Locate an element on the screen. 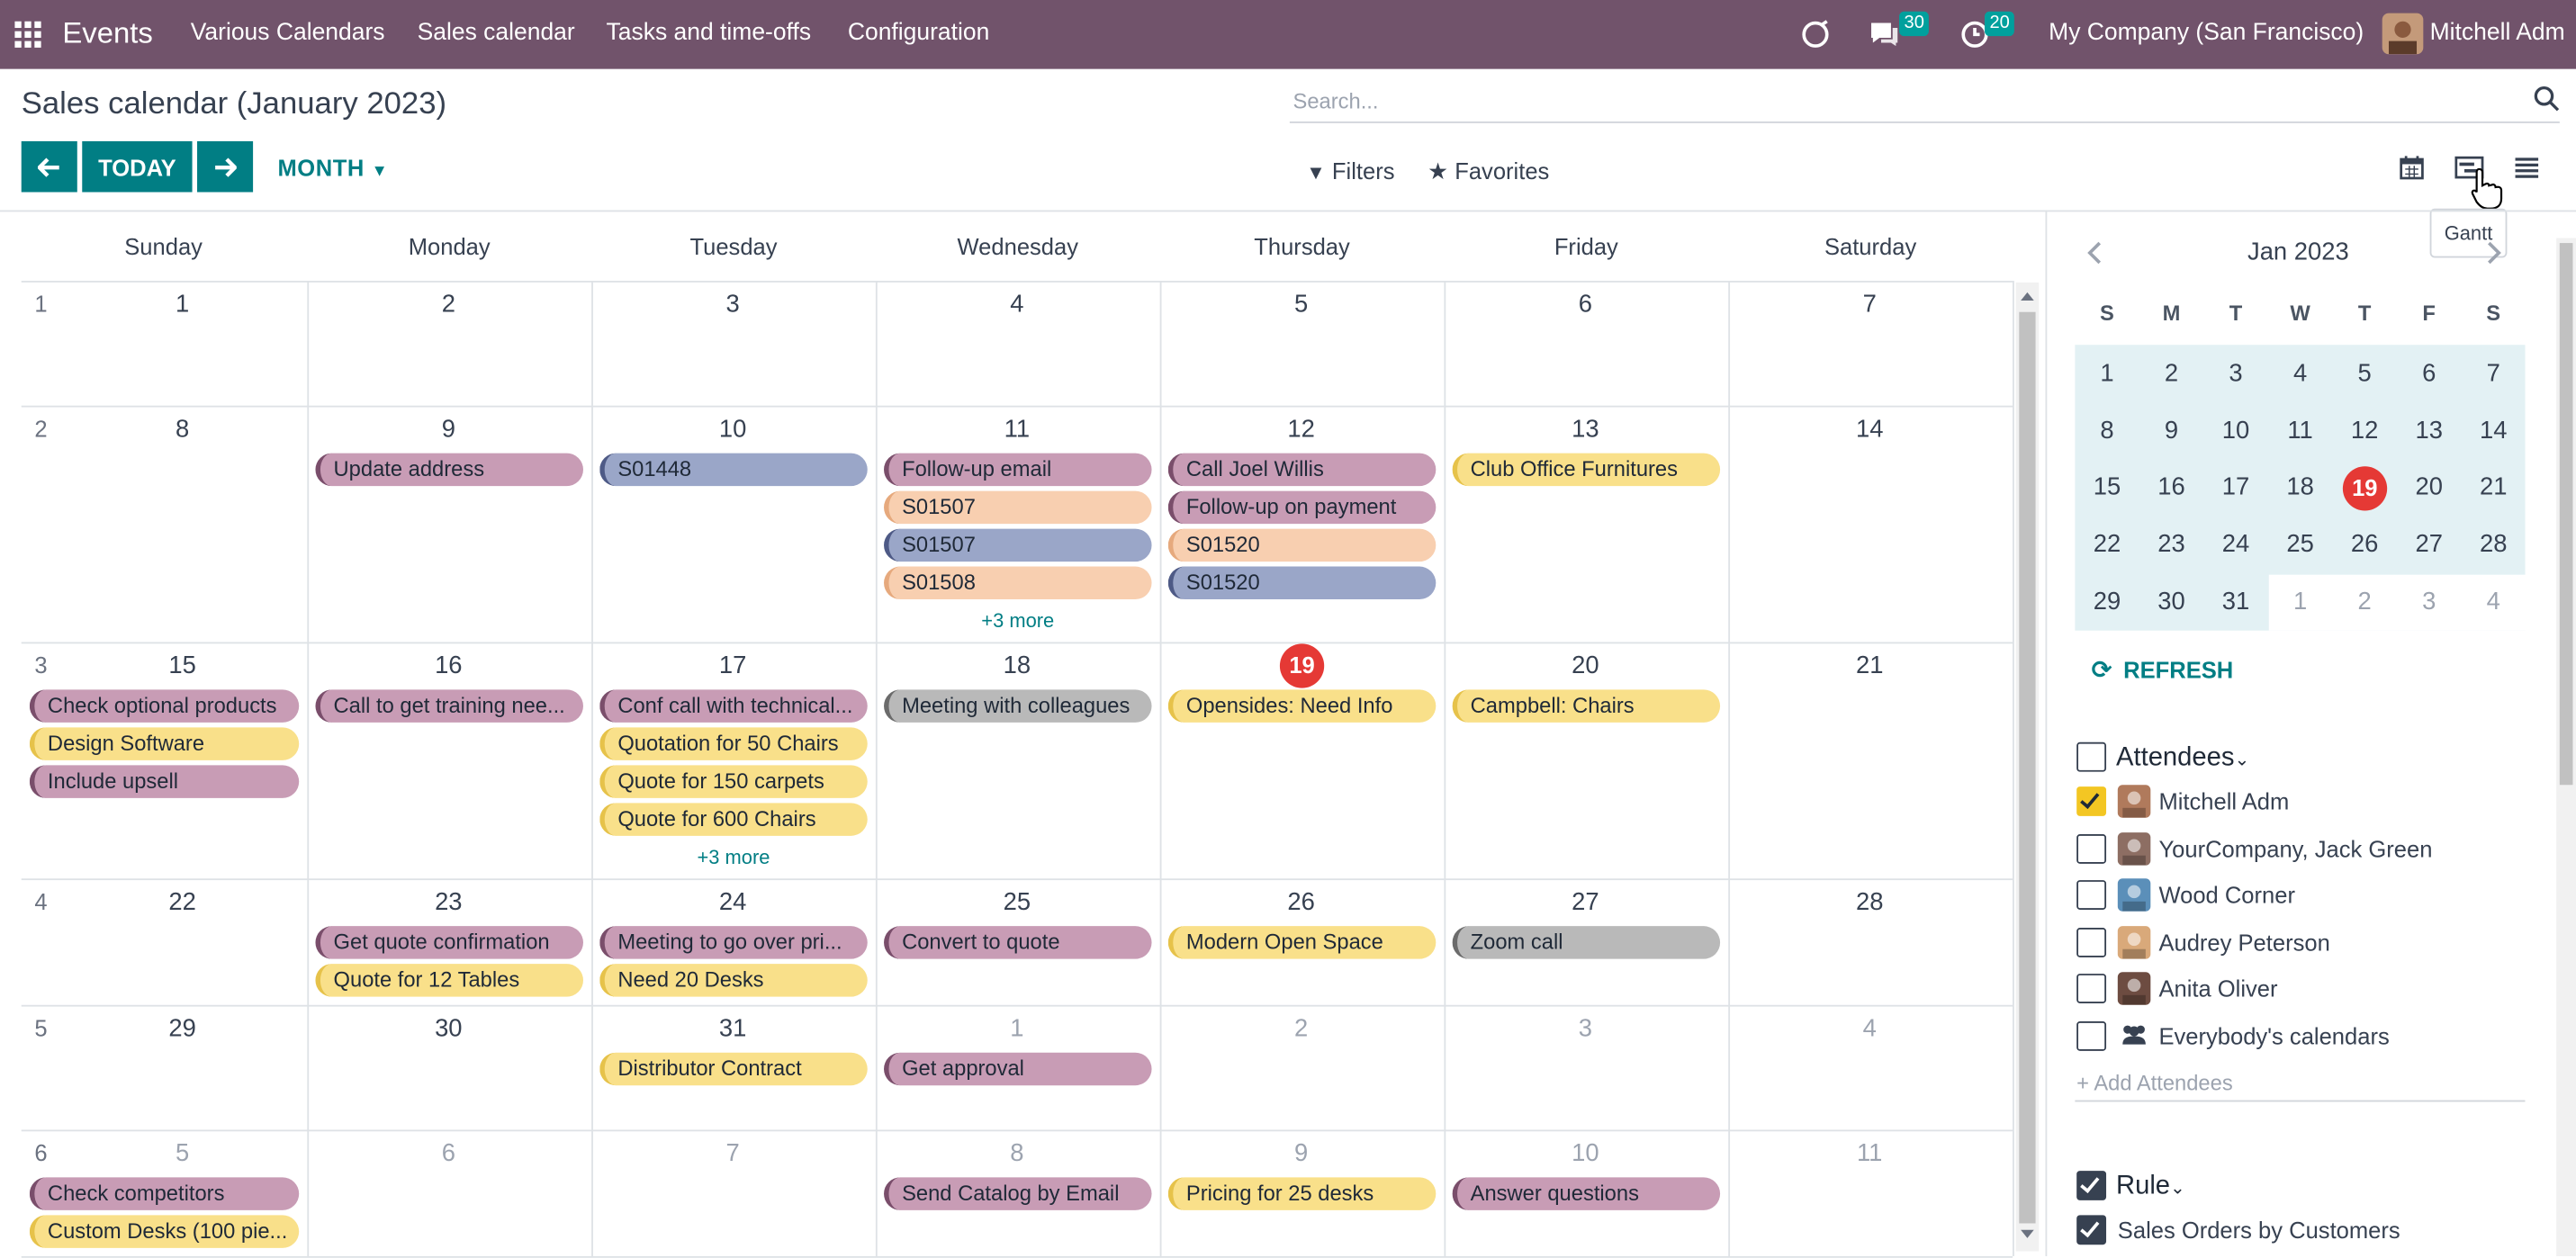 Image resolution: width=2576 pixels, height=1258 pixels. menu-configuration: Configuration is located at coordinates (918, 33).